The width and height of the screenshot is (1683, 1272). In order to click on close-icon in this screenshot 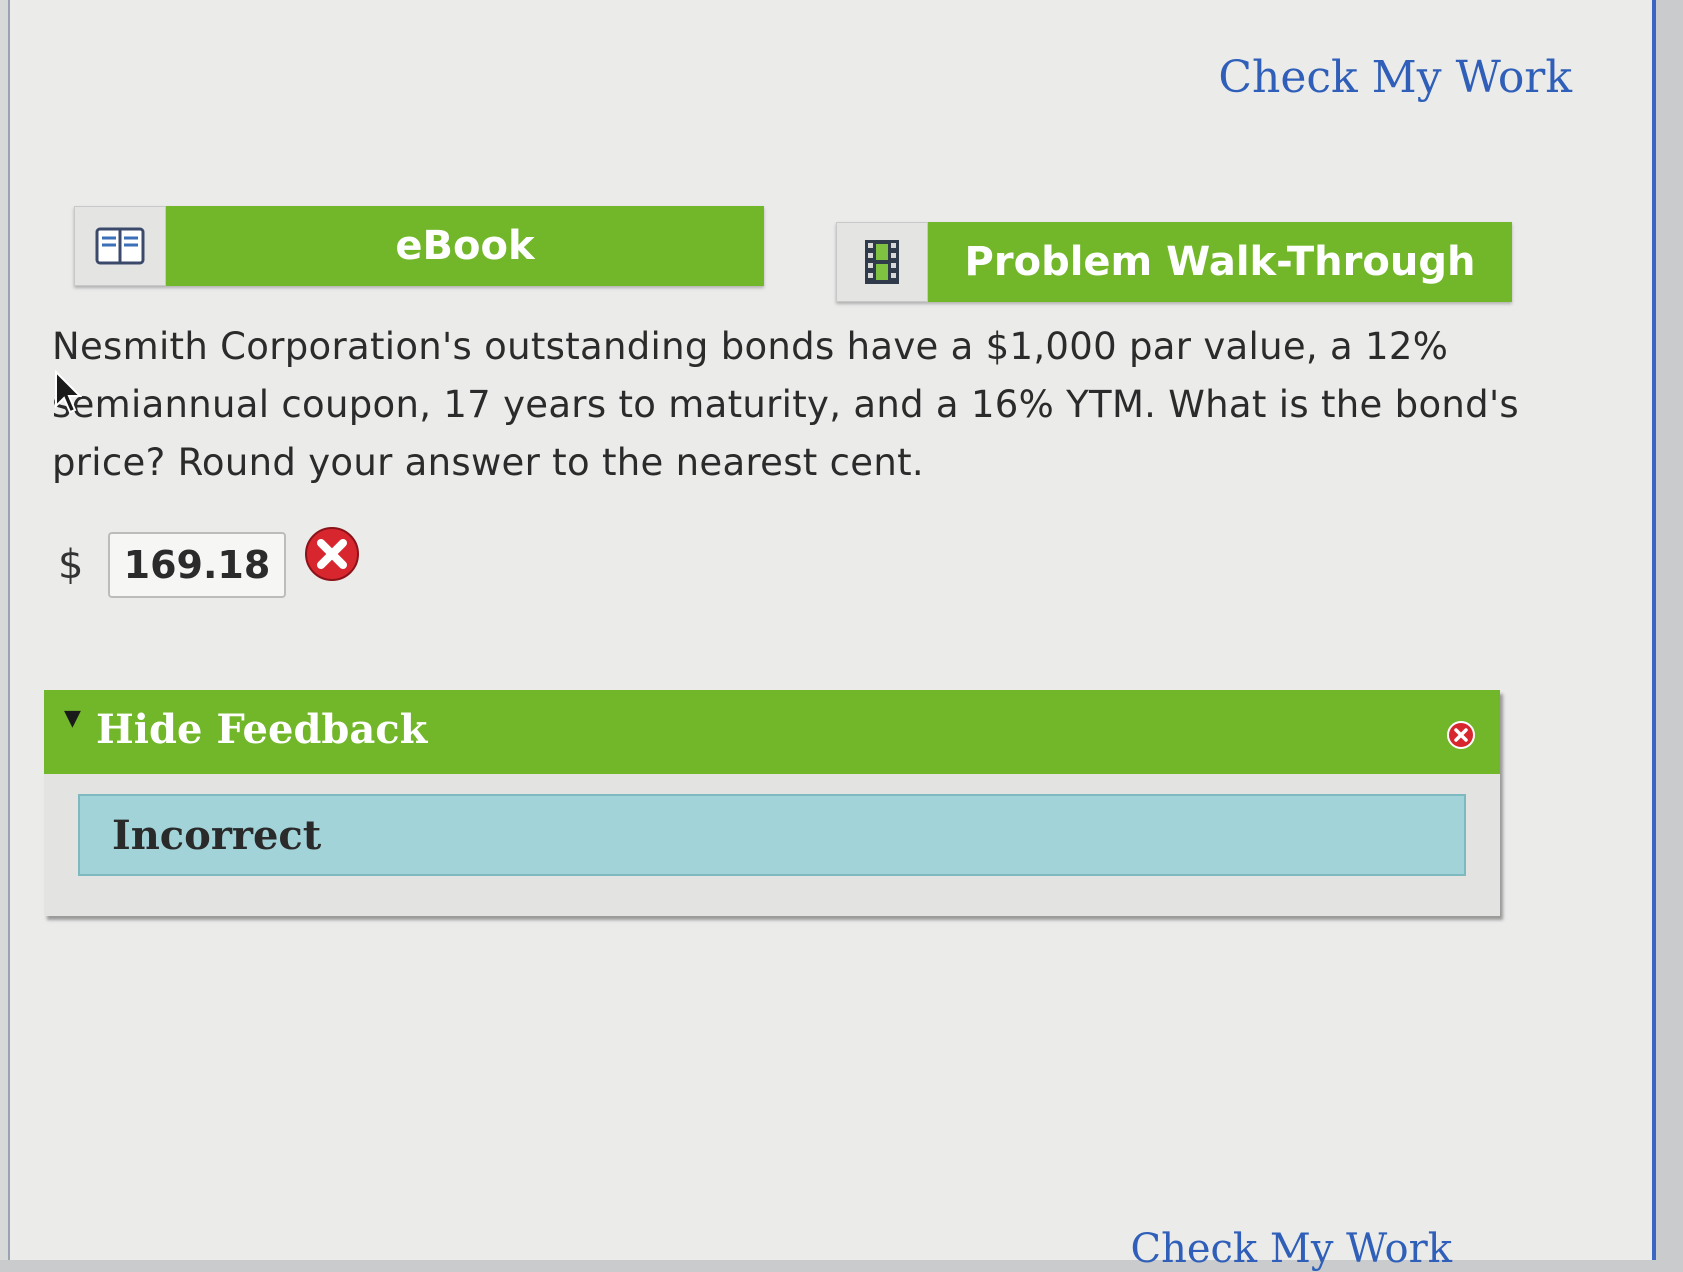, I will do `click(1461, 735)`.